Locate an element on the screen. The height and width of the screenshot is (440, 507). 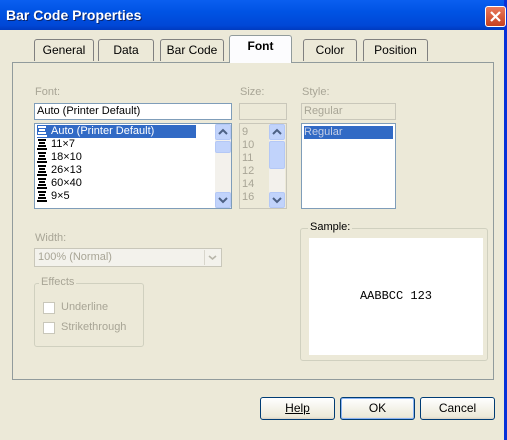
sample-preview: AABBCC 123 is located at coordinates (396, 296).